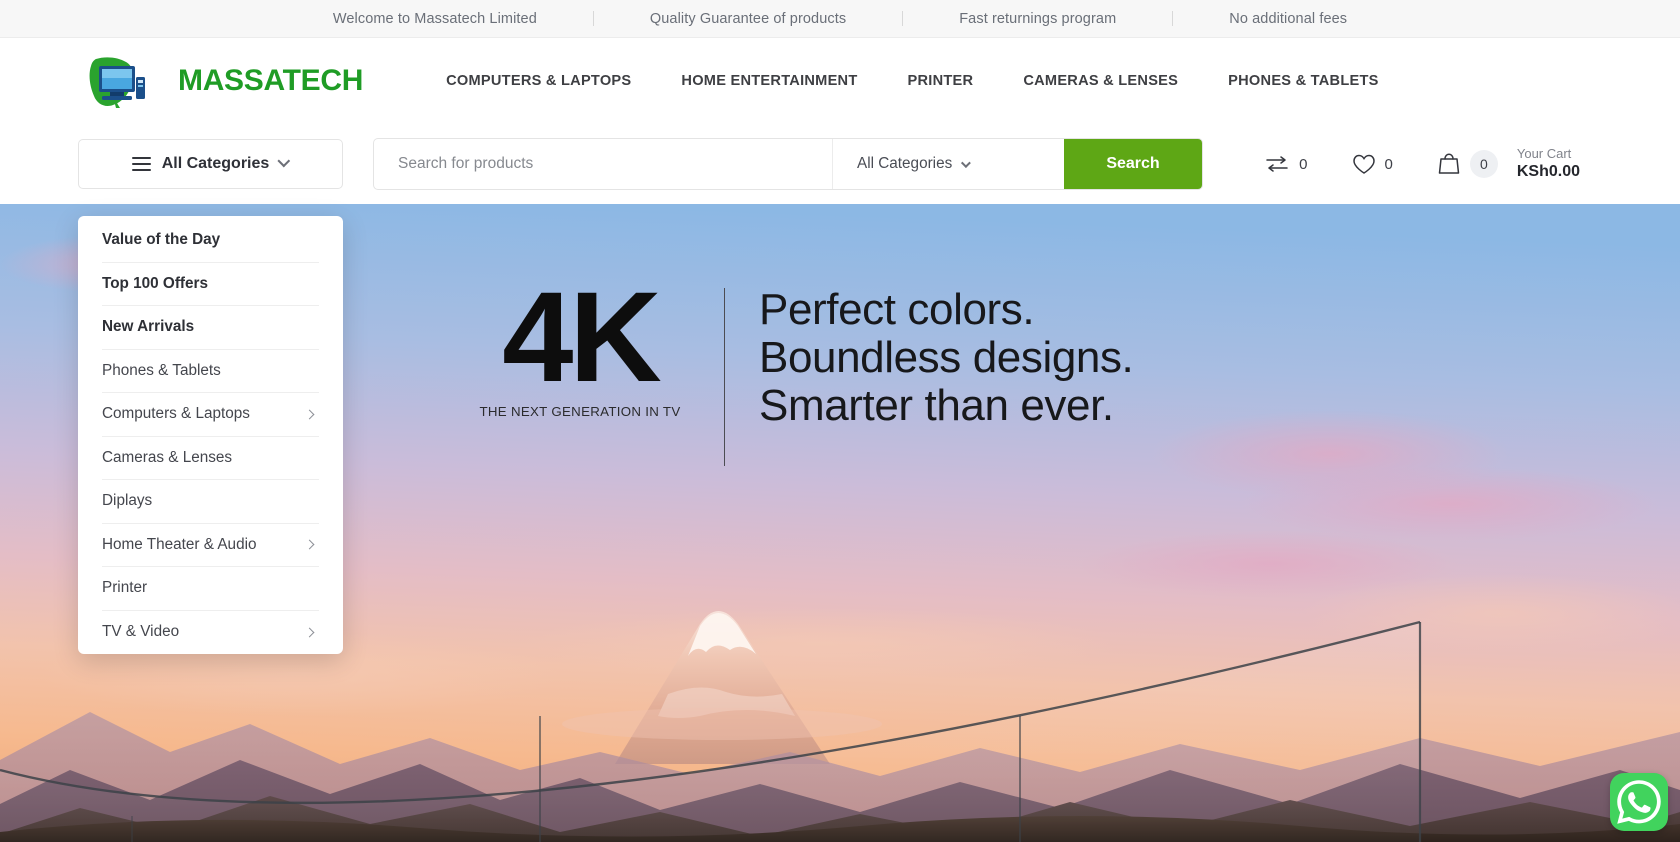 This screenshot has height=842, width=1680. I want to click on nav-item-computers-laptops: COMPUTERS & LAPTOPS, so click(538, 81).